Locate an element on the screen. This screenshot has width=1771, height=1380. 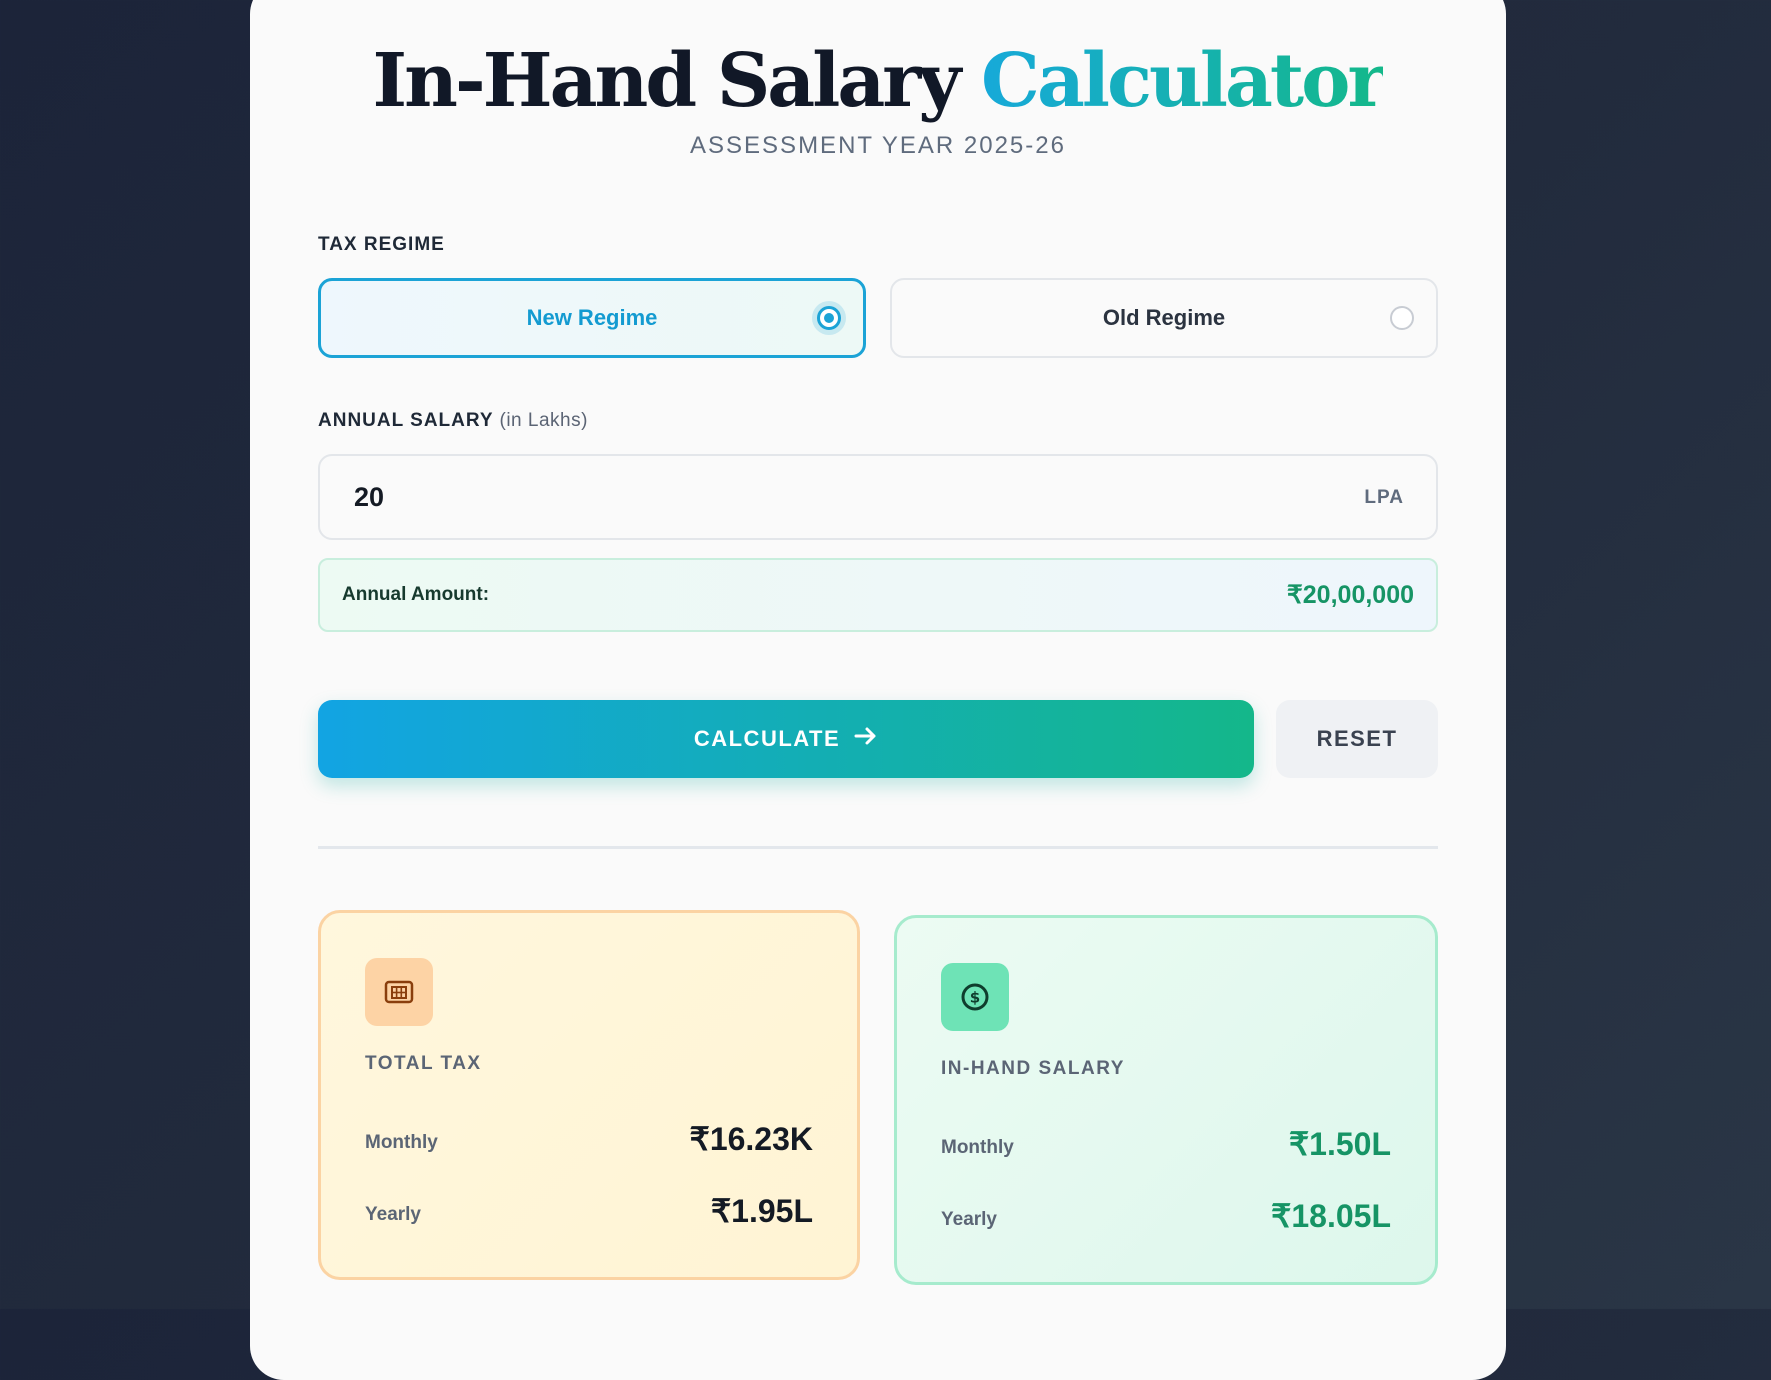
inhand-monthly-value: ₹1.50L is located at coordinates (1339, 1144).